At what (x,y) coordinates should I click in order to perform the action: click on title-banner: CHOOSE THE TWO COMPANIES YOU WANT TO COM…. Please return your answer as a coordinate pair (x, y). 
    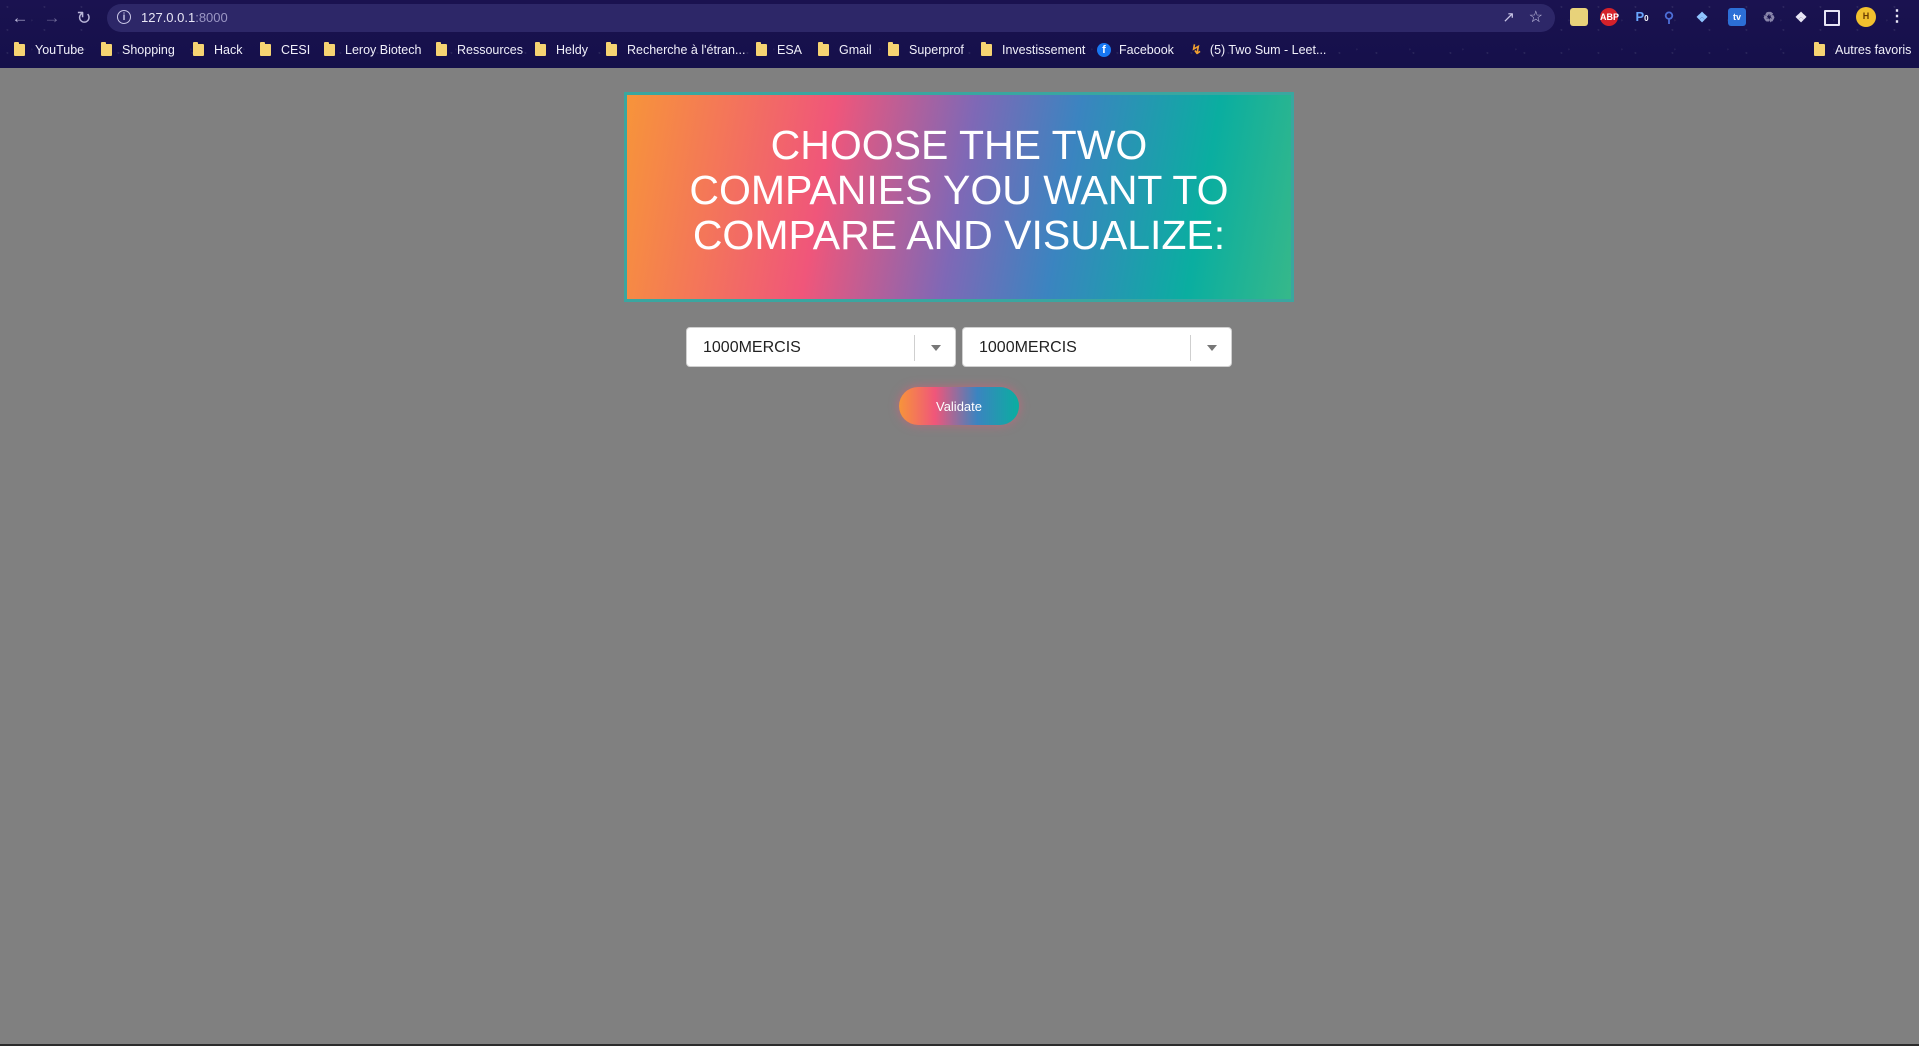
    Looking at the image, I should click on (959, 197).